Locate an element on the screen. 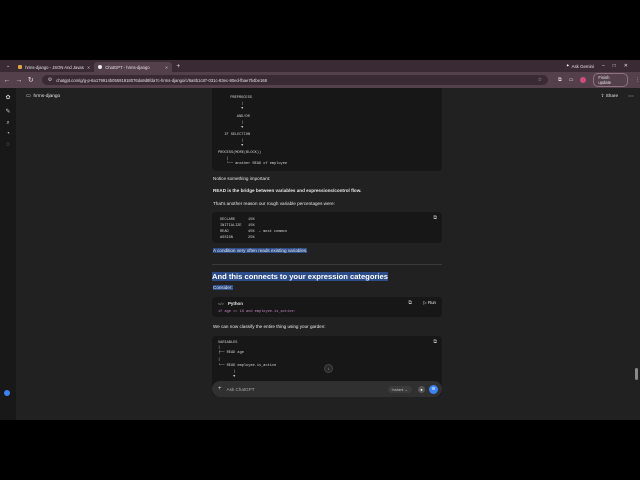 The width and height of the screenshot is (640, 480). share-label: Share is located at coordinates (611, 95).